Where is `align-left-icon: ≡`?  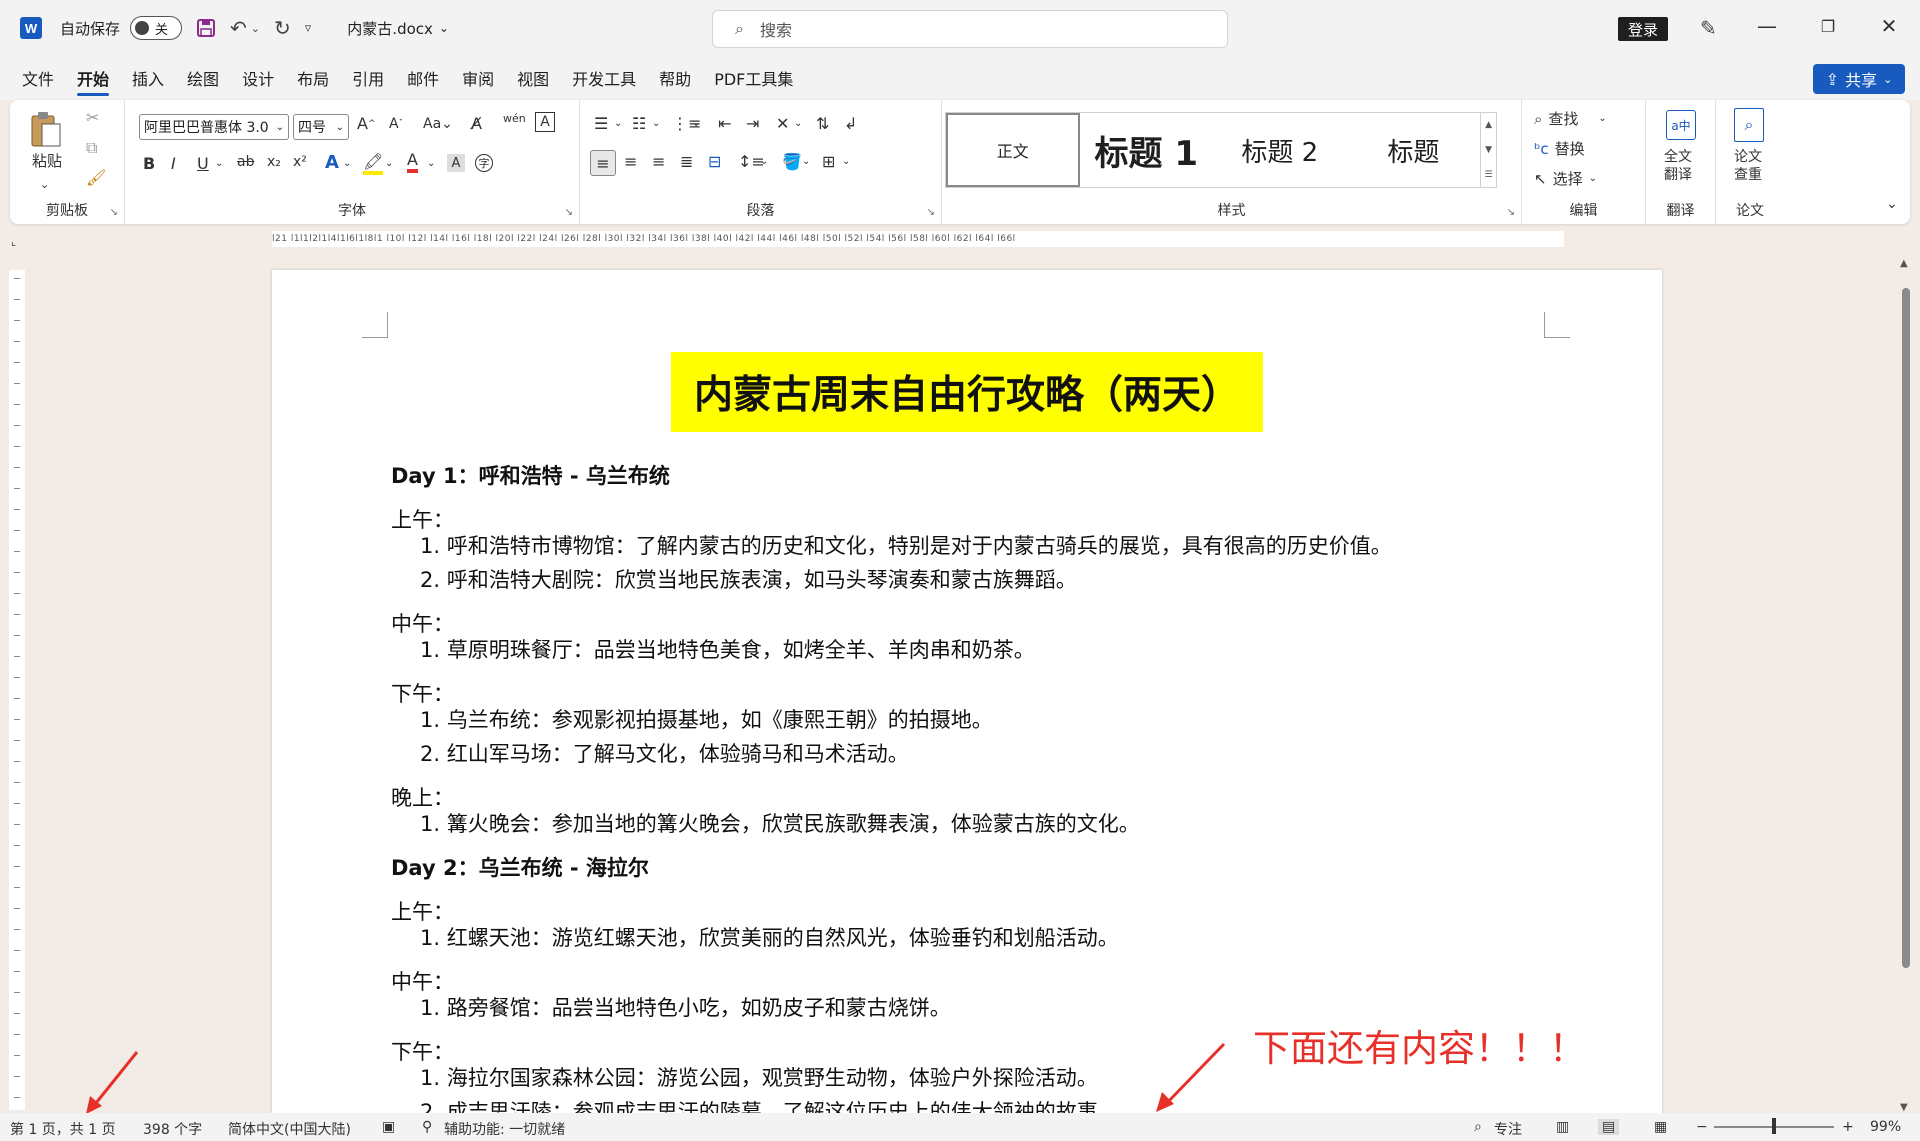 align-left-icon: ≡ is located at coordinates (603, 163).